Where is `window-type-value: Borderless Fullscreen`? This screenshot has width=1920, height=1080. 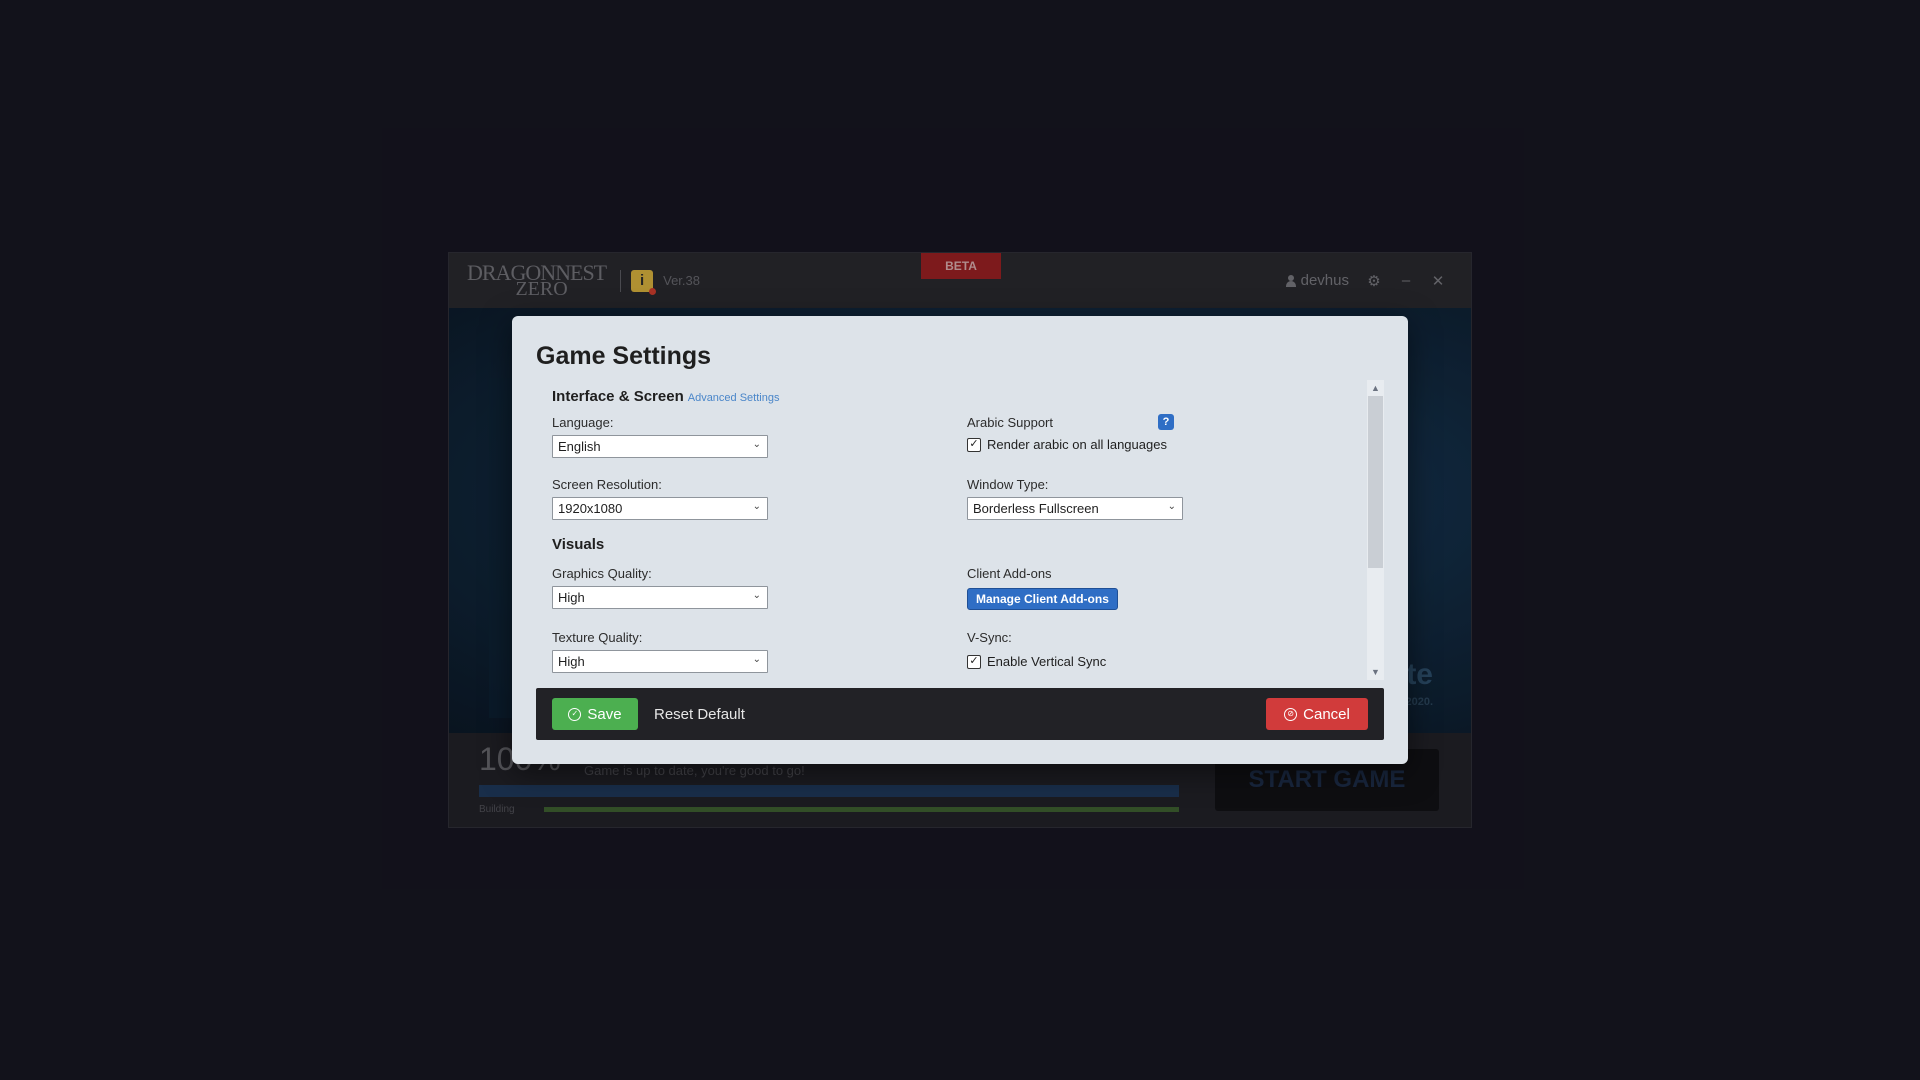 window-type-value: Borderless Fullscreen is located at coordinates (1036, 508).